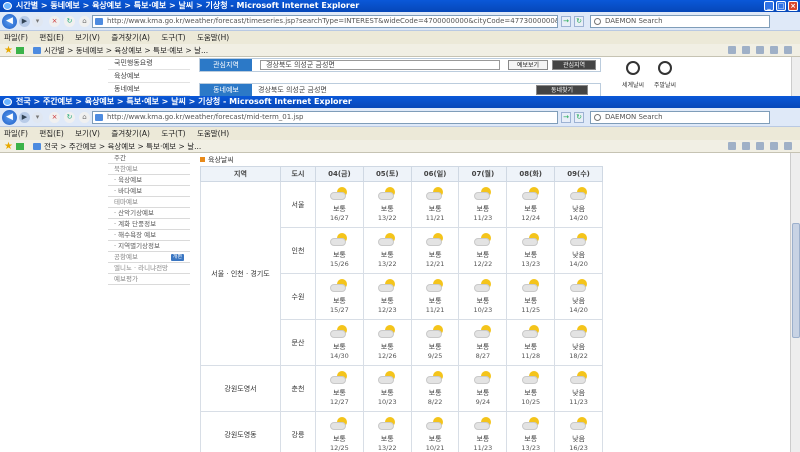 Image resolution: width=800 pixels, height=452 pixels. I want to click on sidebar-item: · 해수욕장 예보, so click(149, 235).